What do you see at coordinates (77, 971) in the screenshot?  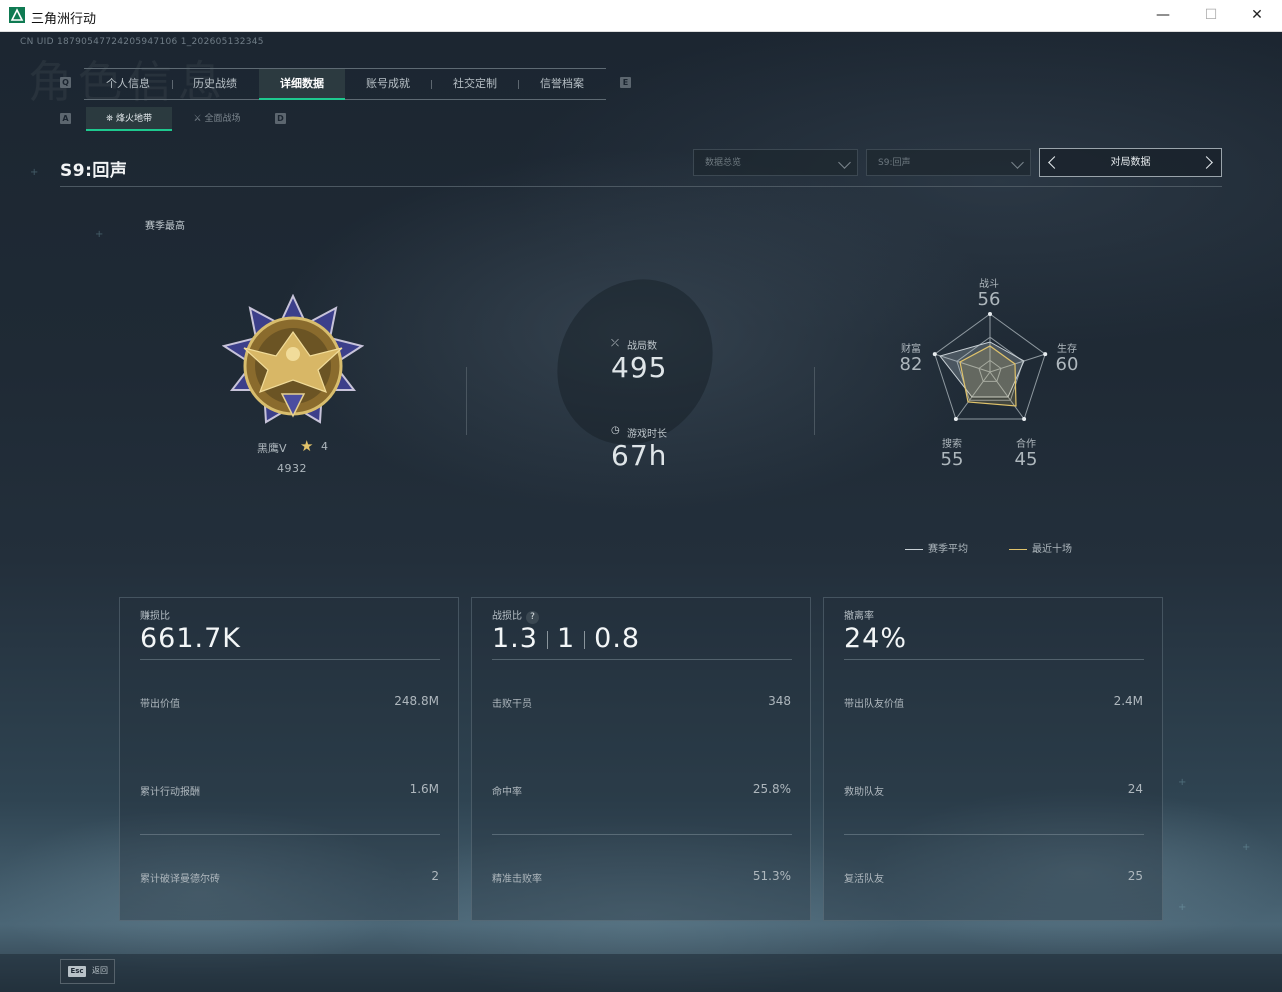 I see `esc-key-hint: Esc` at bounding box center [77, 971].